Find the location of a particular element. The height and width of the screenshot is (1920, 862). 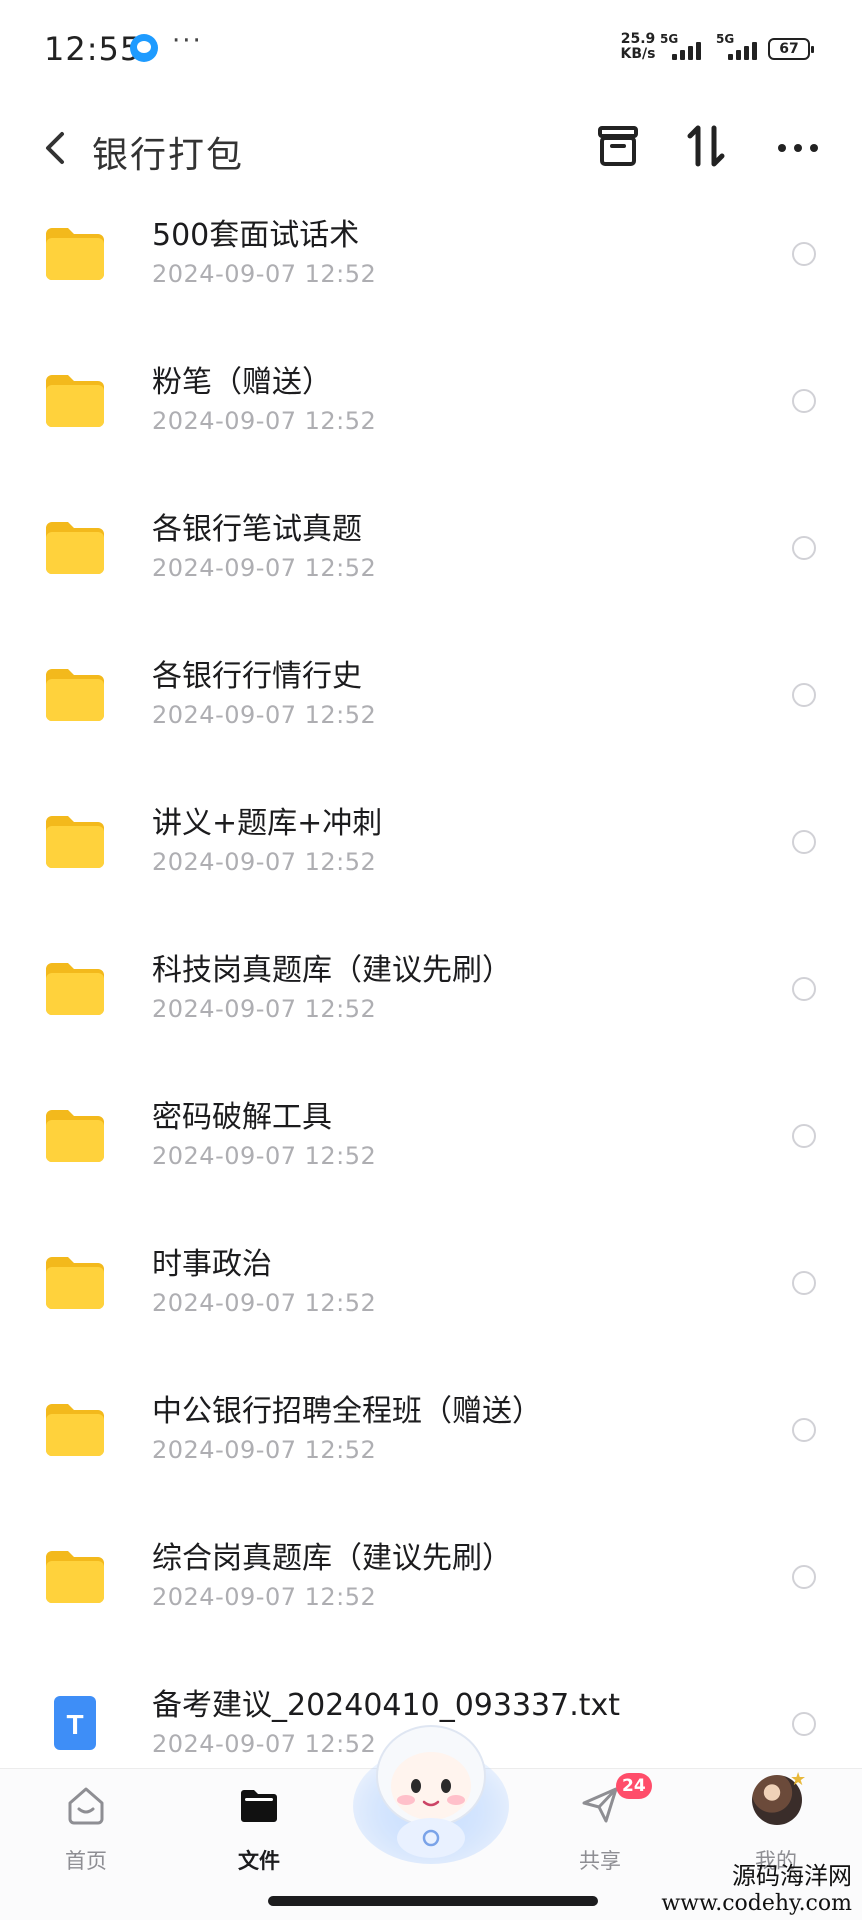

star-icon: ★ is located at coordinates (798, 1779).